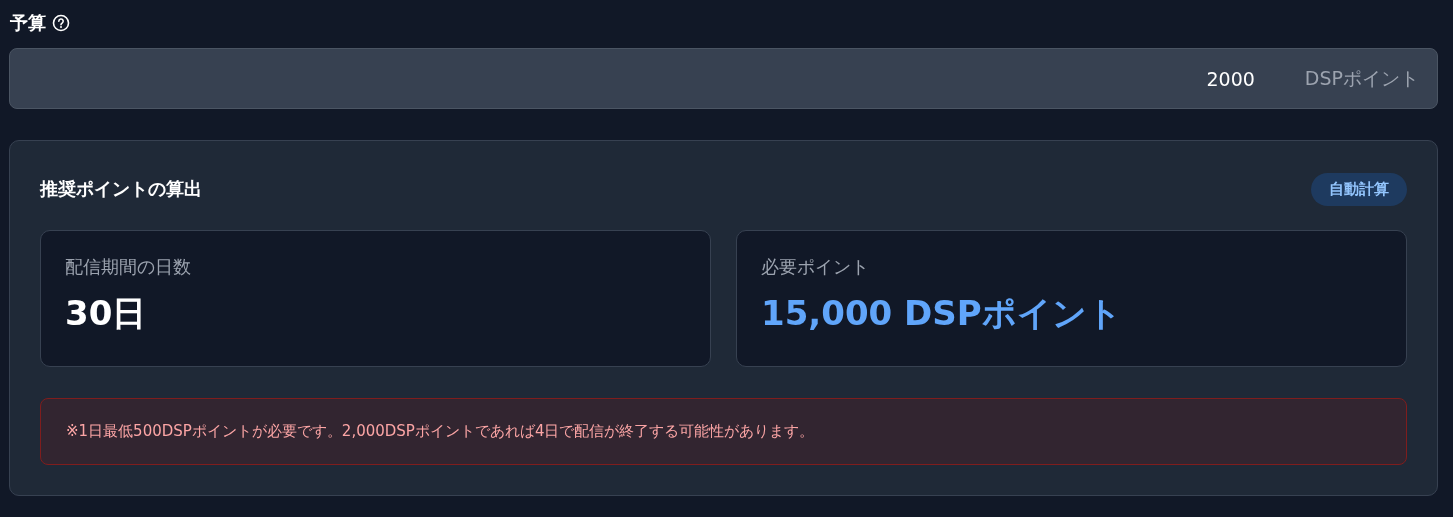 This screenshot has height=517, width=1453. I want to click on warning-message: ※1日最低500DSPポイントが必要です。2,000DSPポイントであれば4日で配信が終了する可能性があります。, so click(723, 431).